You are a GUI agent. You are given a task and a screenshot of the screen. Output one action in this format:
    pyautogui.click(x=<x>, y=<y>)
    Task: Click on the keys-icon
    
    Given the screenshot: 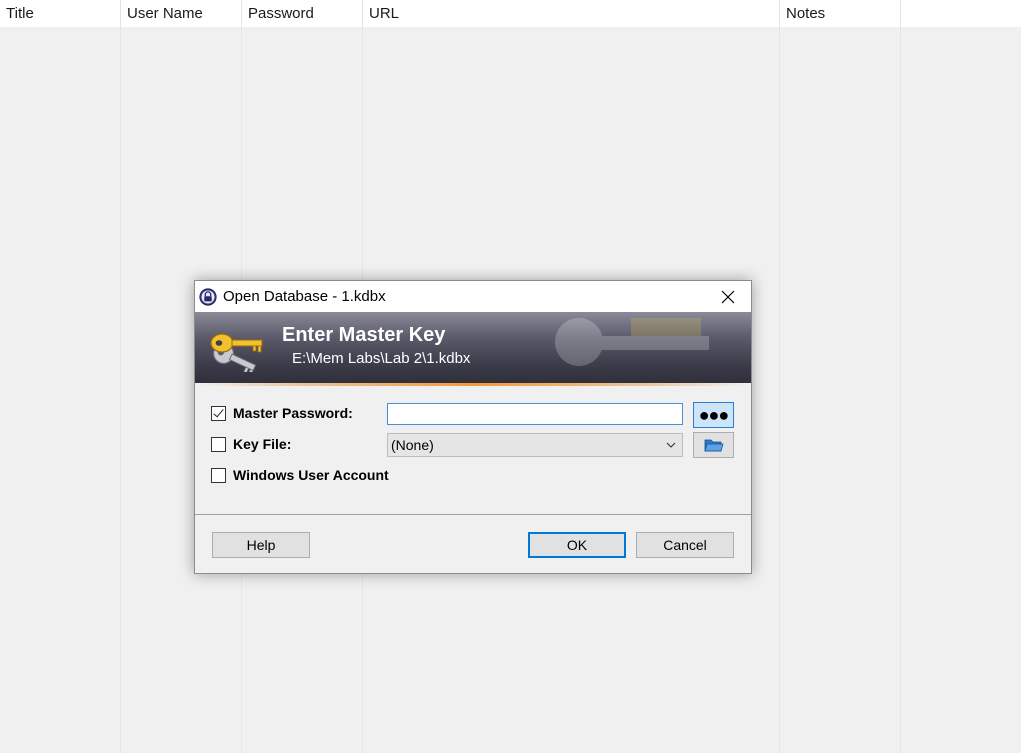 What is the action you would take?
    pyautogui.click(x=236, y=352)
    